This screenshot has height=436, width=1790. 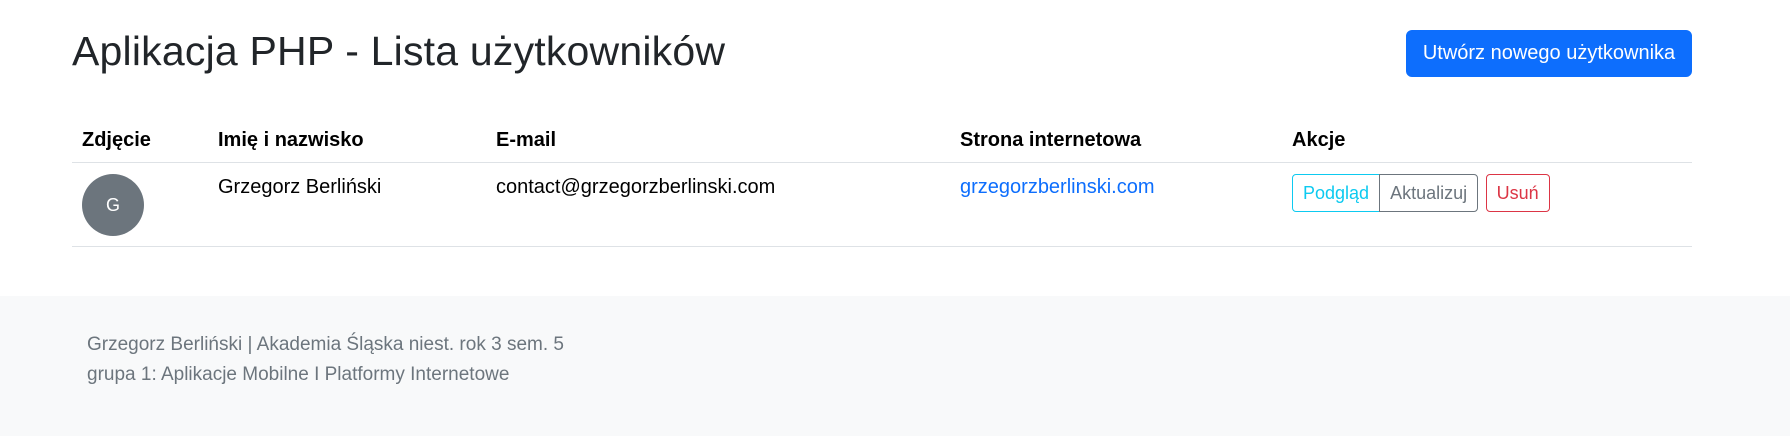 I want to click on column-header-email: E-mail, so click(x=718, y=140).